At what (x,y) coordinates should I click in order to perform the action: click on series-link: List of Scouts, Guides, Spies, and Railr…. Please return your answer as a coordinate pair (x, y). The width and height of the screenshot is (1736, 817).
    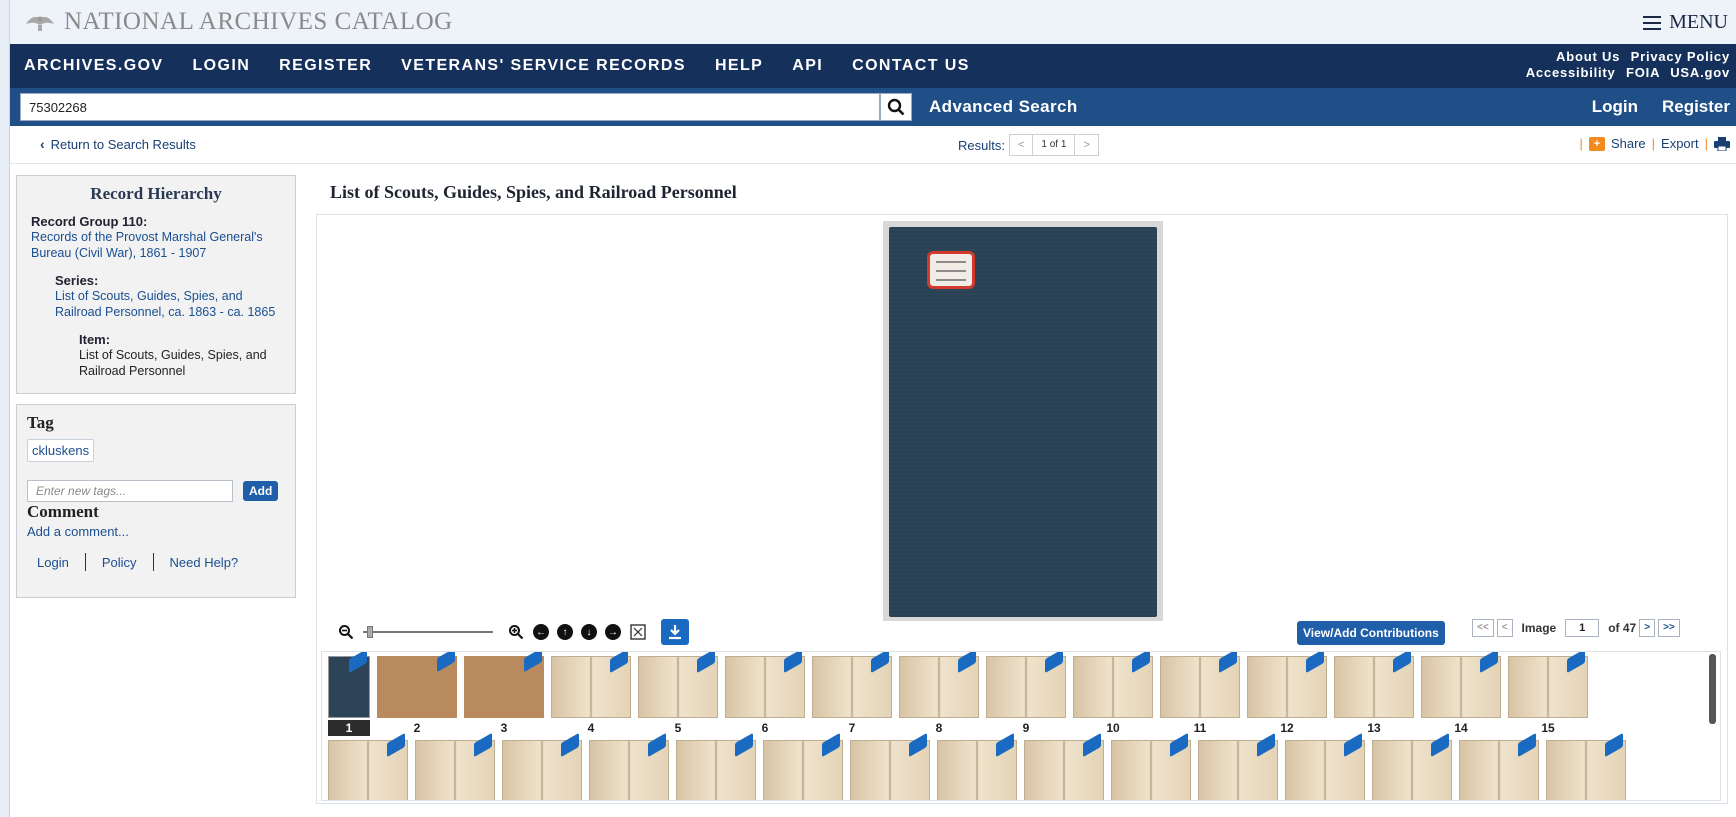
    Looking at the image, I should click on (168, 304).